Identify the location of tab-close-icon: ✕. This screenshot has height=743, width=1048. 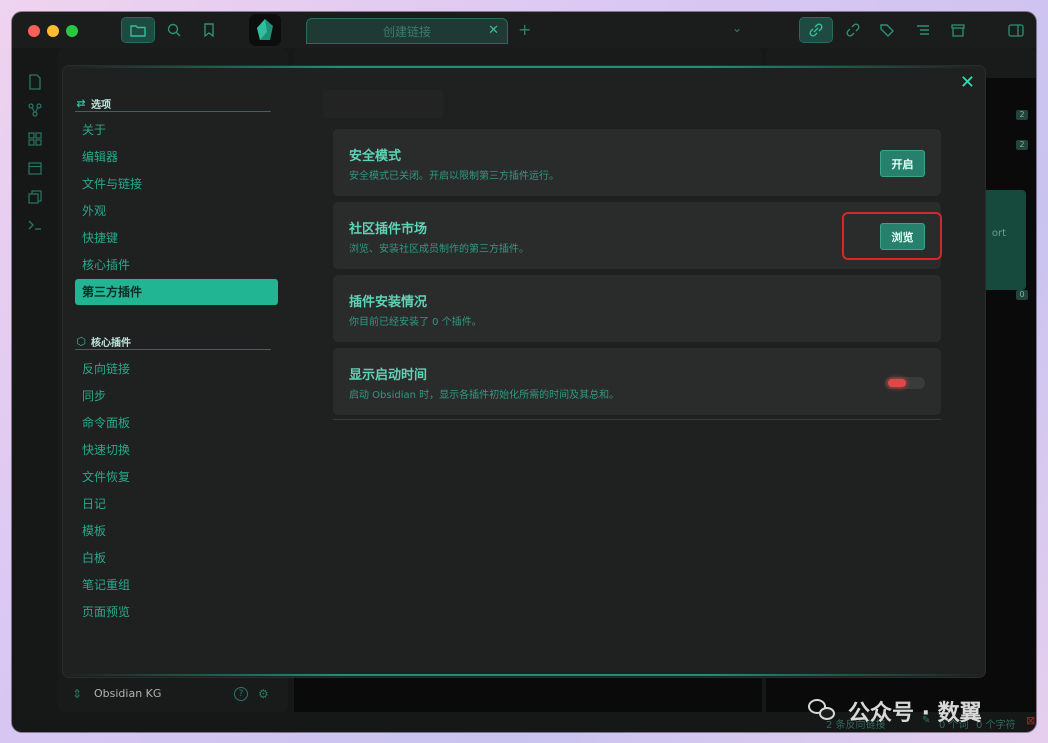
(493, 30).